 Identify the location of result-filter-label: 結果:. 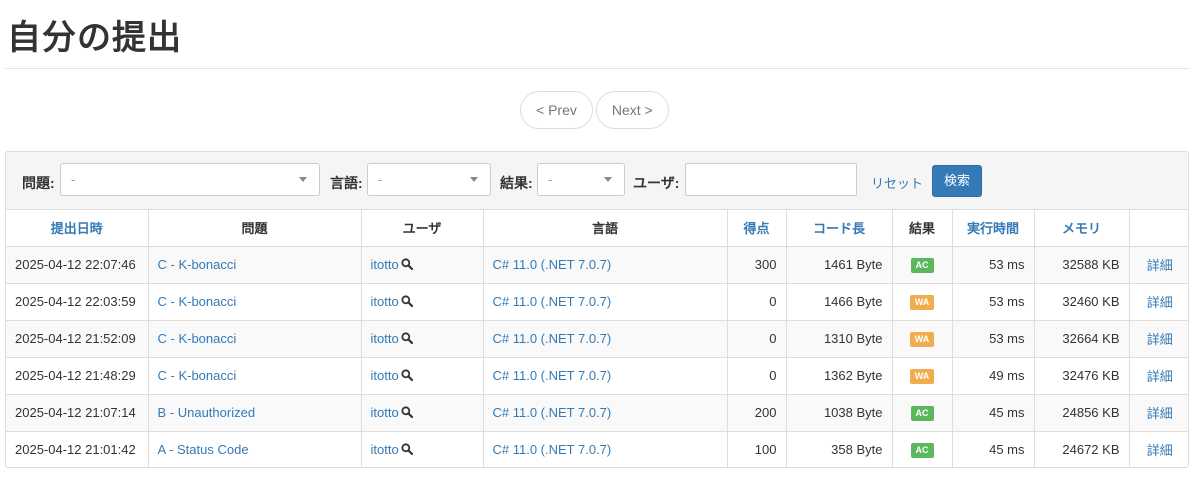
(516, 183).